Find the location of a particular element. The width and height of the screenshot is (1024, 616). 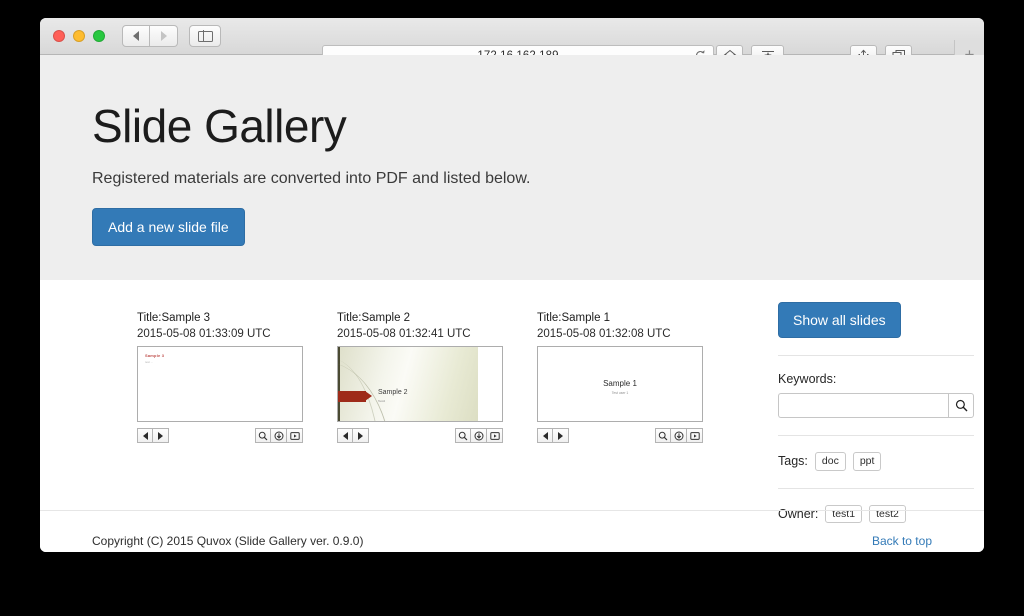

chevron-left-icon is located at coordinates (136, 36).